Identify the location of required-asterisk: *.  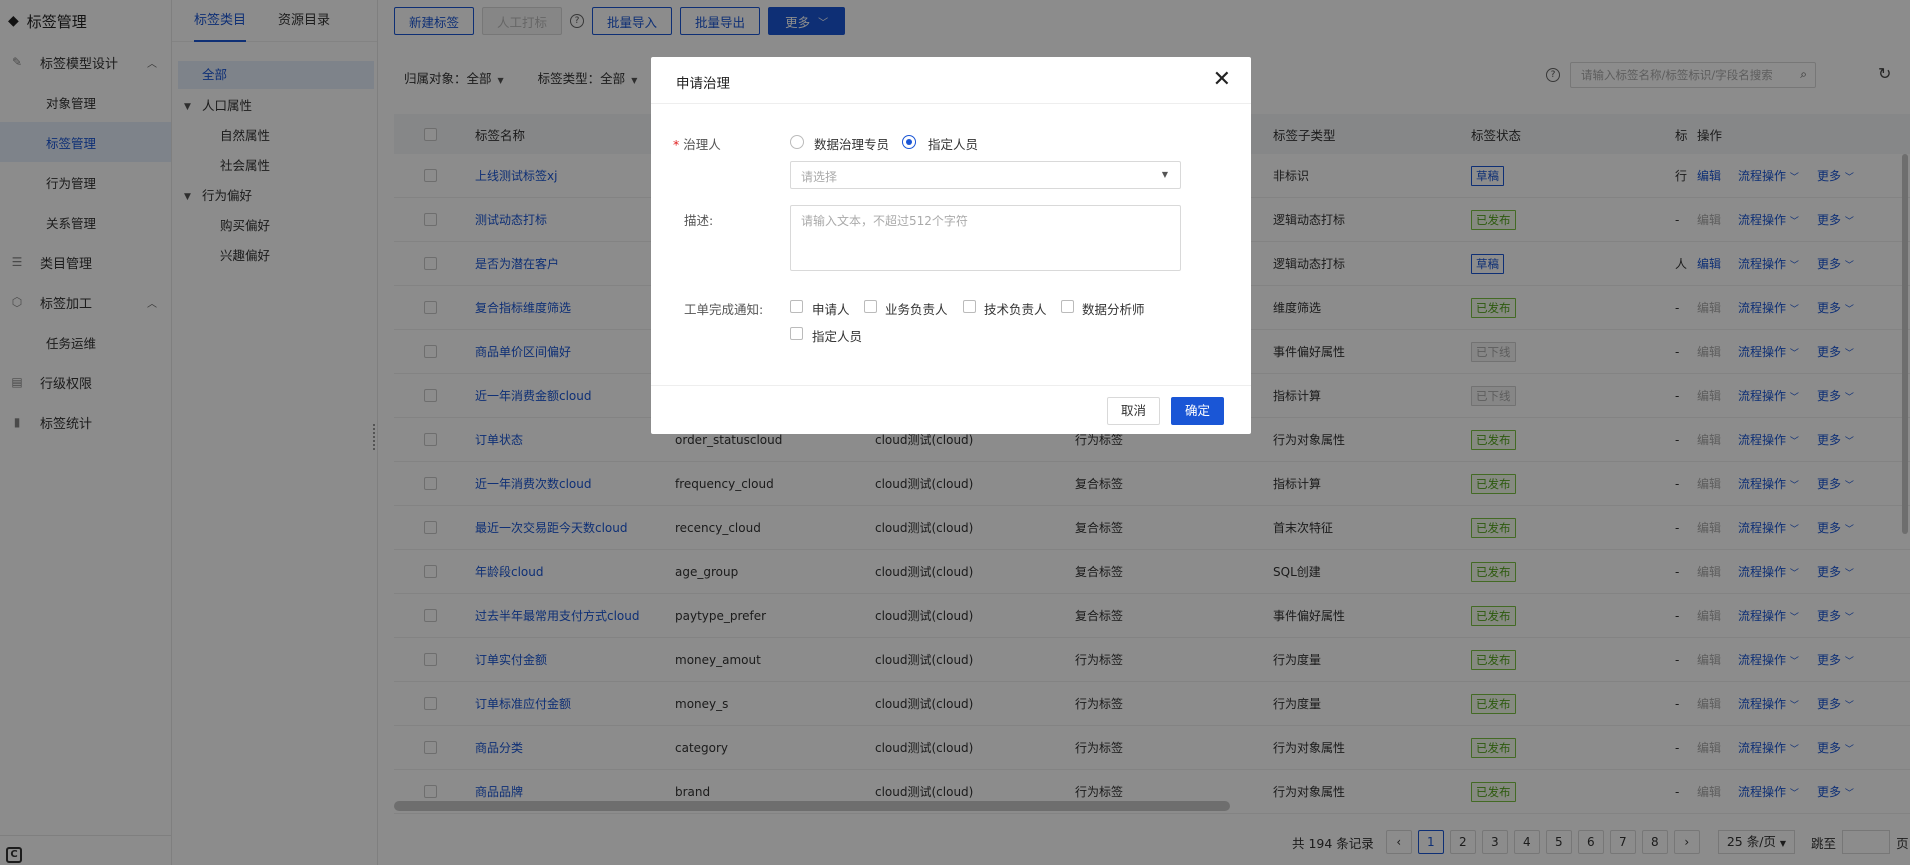
(676, 144).